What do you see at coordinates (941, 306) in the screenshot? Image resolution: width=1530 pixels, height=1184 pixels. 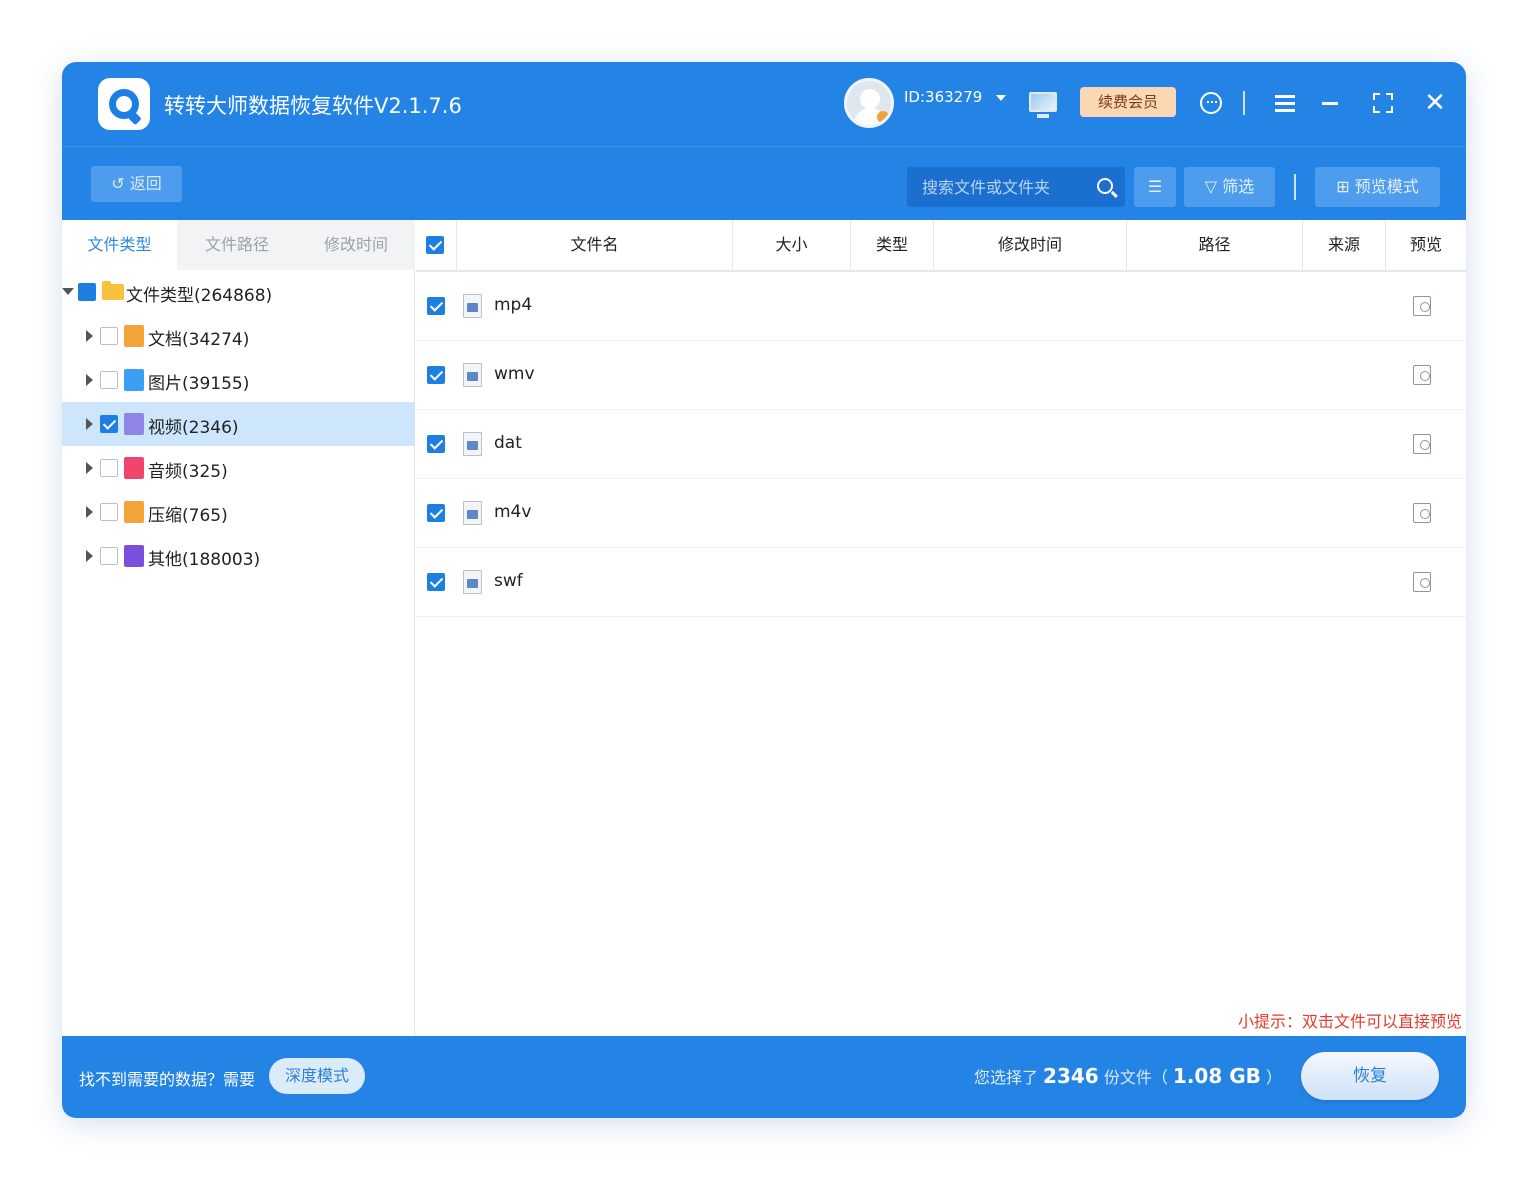 I see `table-row: mp4` at bounding box center [941, 306].